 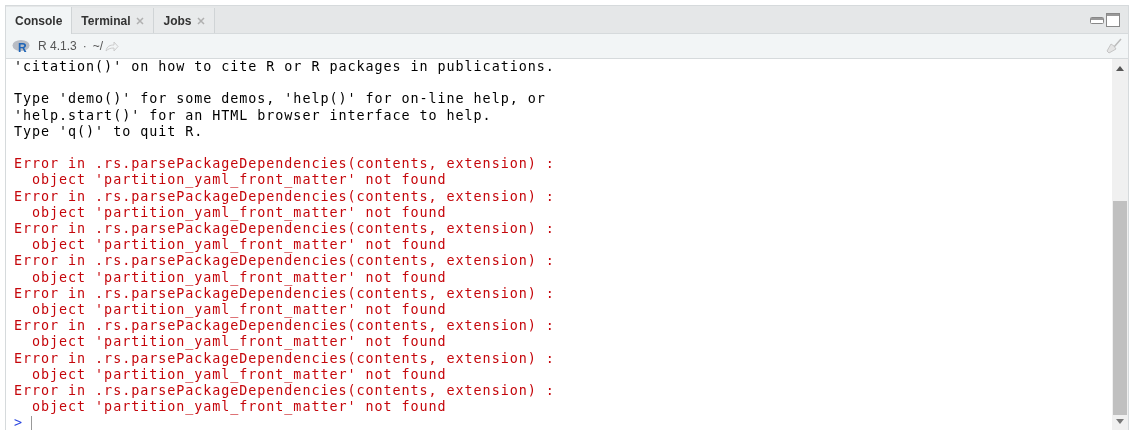 What do you see at coordinates (280, 99) in the screenshot?
I see `console-output: Type 'demo()' for some demos, 'help()' for on-line help, or` at bounding box center [280, 99].